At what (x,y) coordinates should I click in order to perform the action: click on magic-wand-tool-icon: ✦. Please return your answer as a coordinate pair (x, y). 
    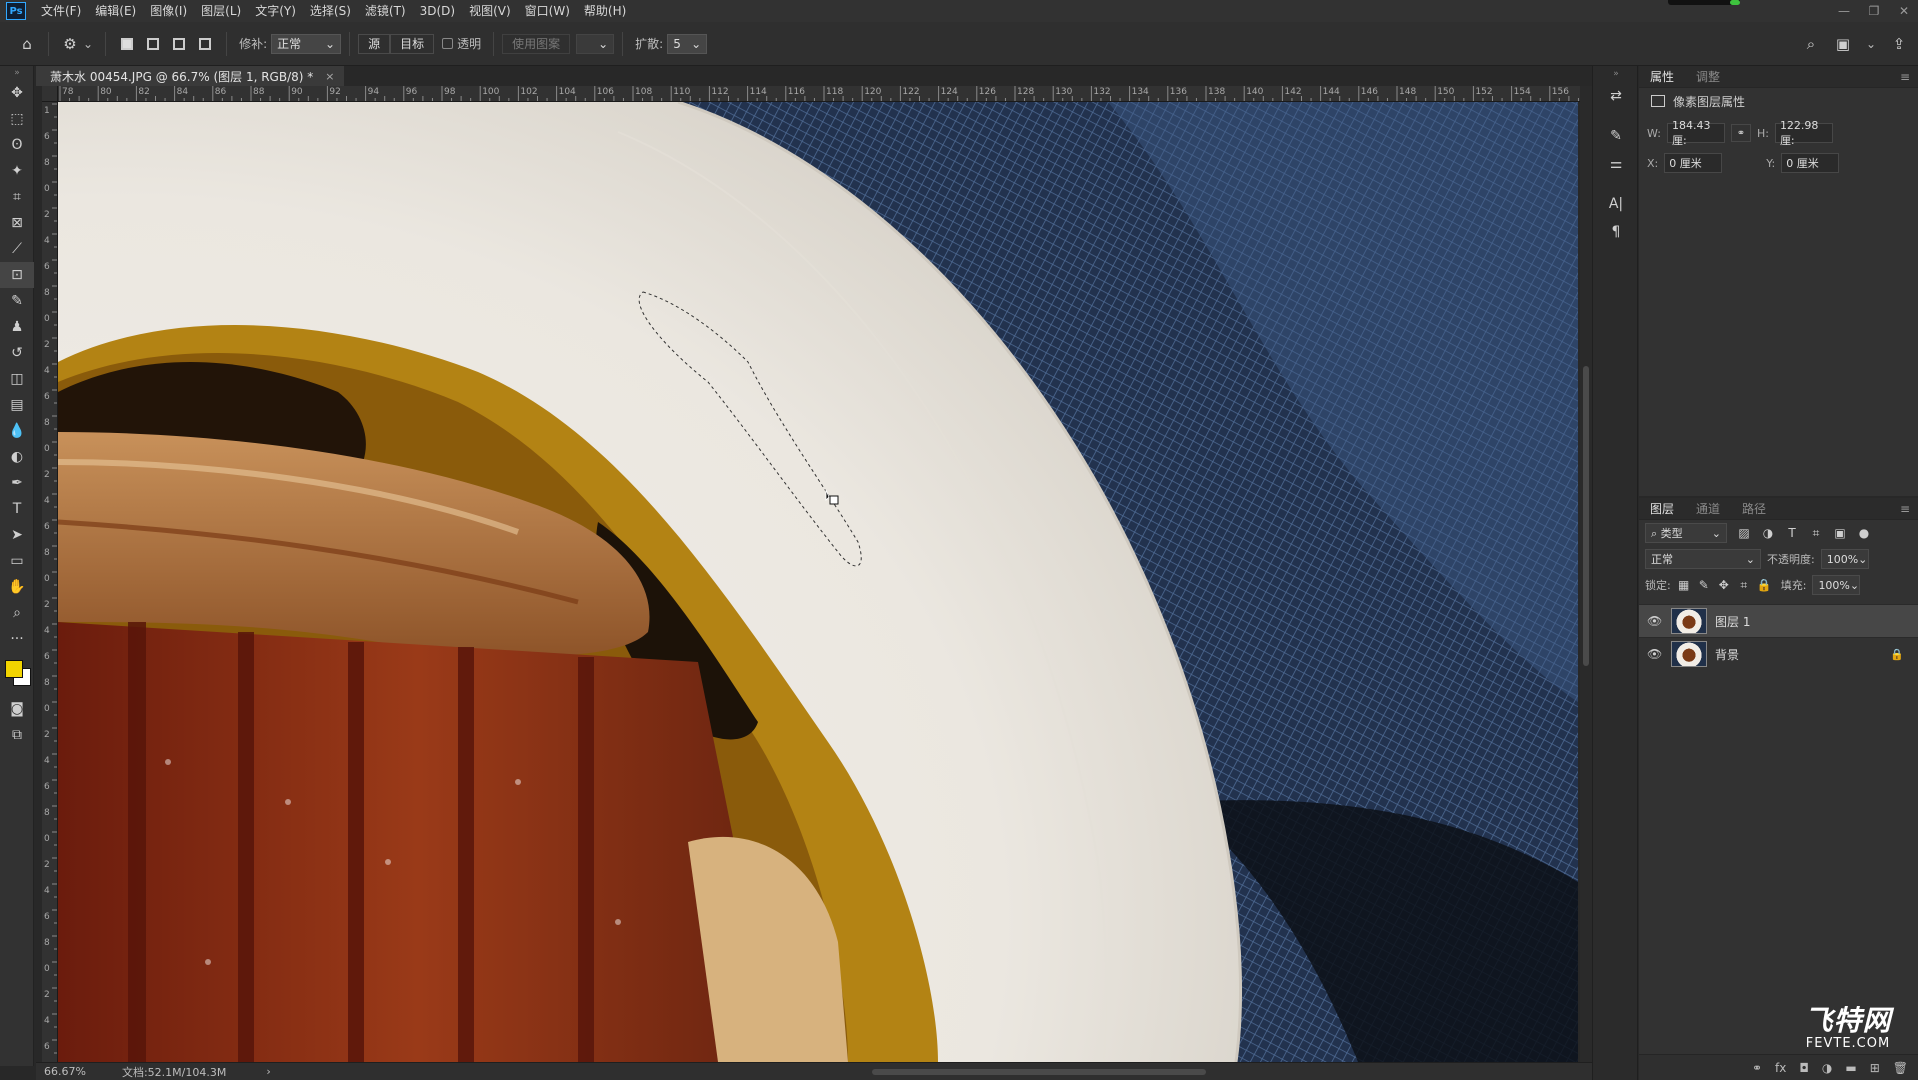
    Looking at the image, I should click on (17, 171).